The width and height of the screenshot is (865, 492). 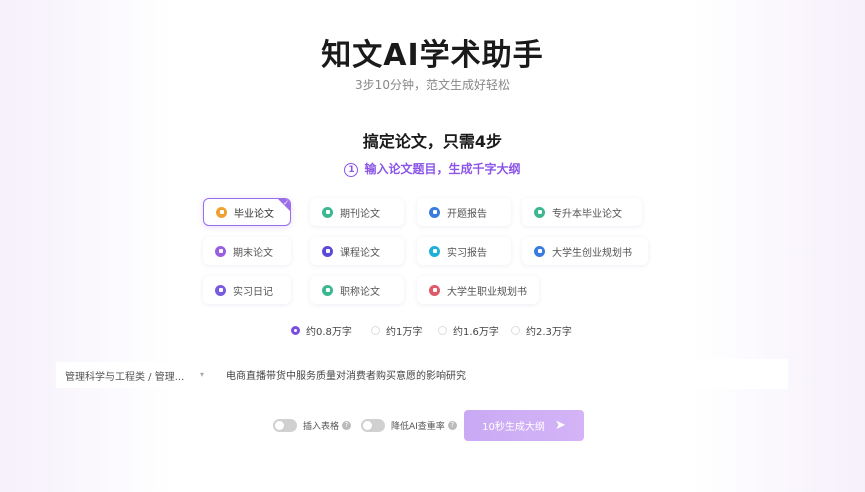 I want to click on paper-type-label: 大学生创业规划书, so click(x=592, y=253).